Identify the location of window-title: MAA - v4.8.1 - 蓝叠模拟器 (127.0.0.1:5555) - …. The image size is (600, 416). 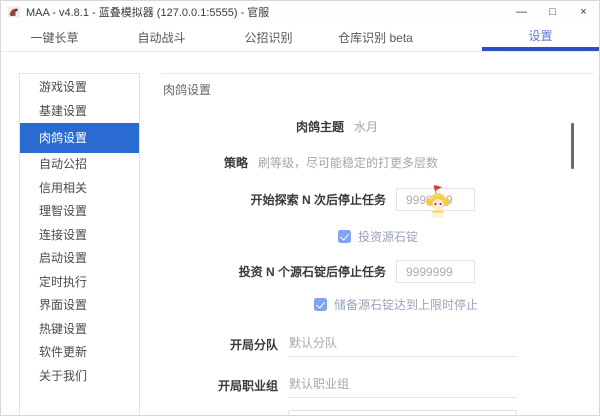
(148, 13).